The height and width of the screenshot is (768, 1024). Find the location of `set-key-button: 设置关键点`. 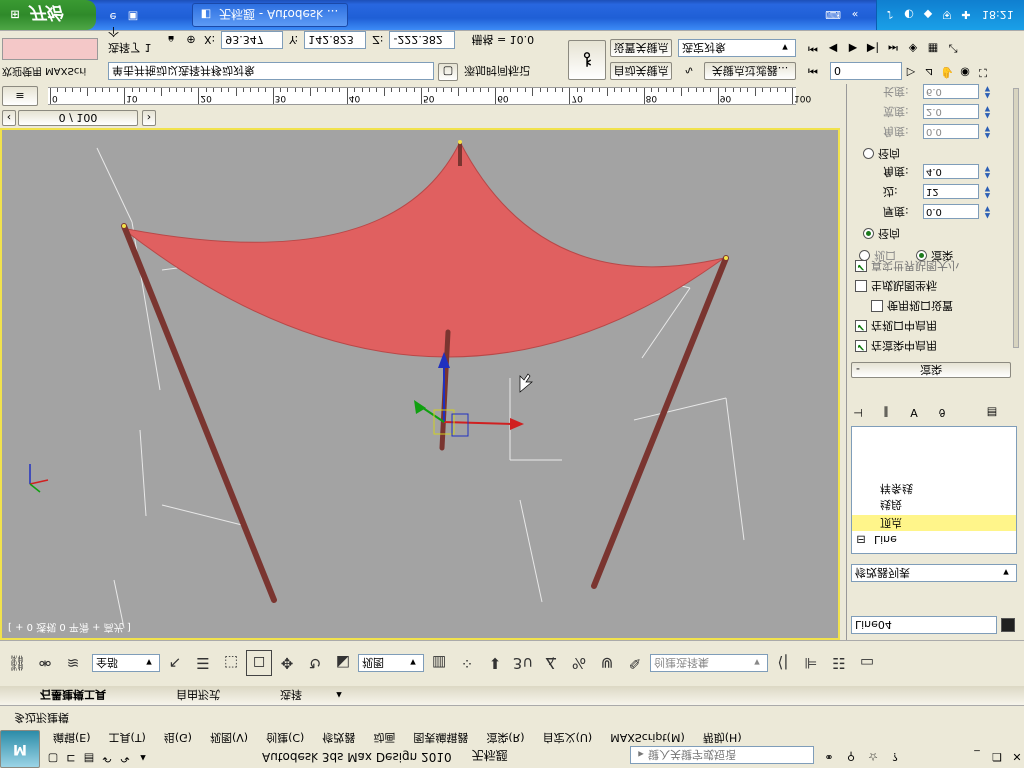

set-key-button: 设置关键点 is located at coordinates (641, 48).